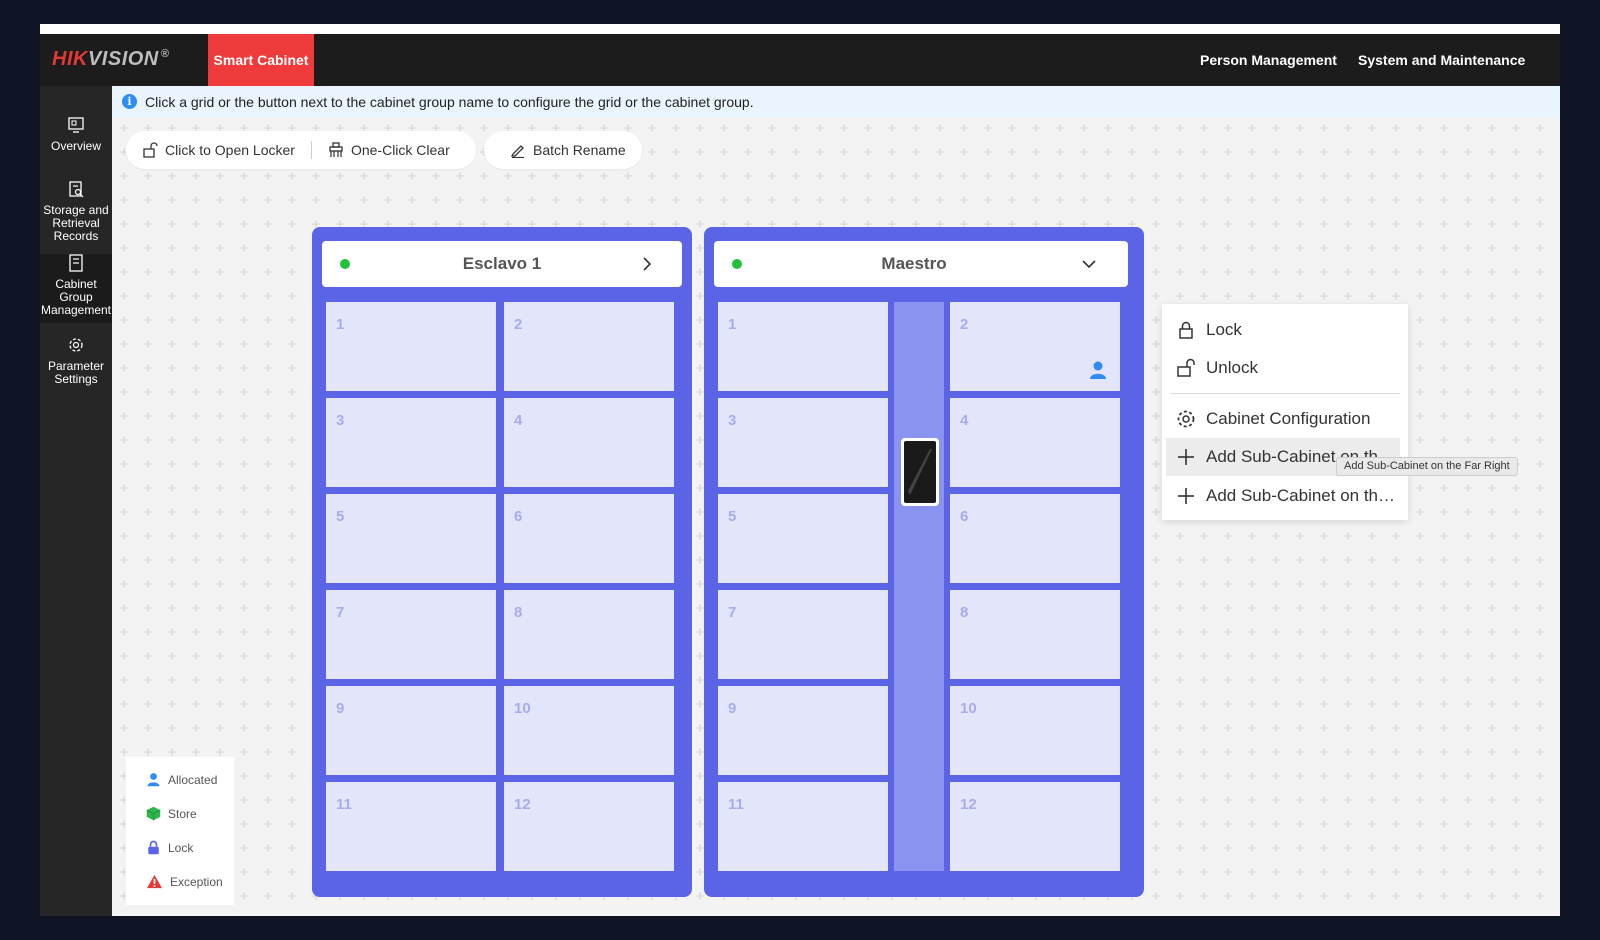  I want to click on locker-cell: 2, so click(589, 346).